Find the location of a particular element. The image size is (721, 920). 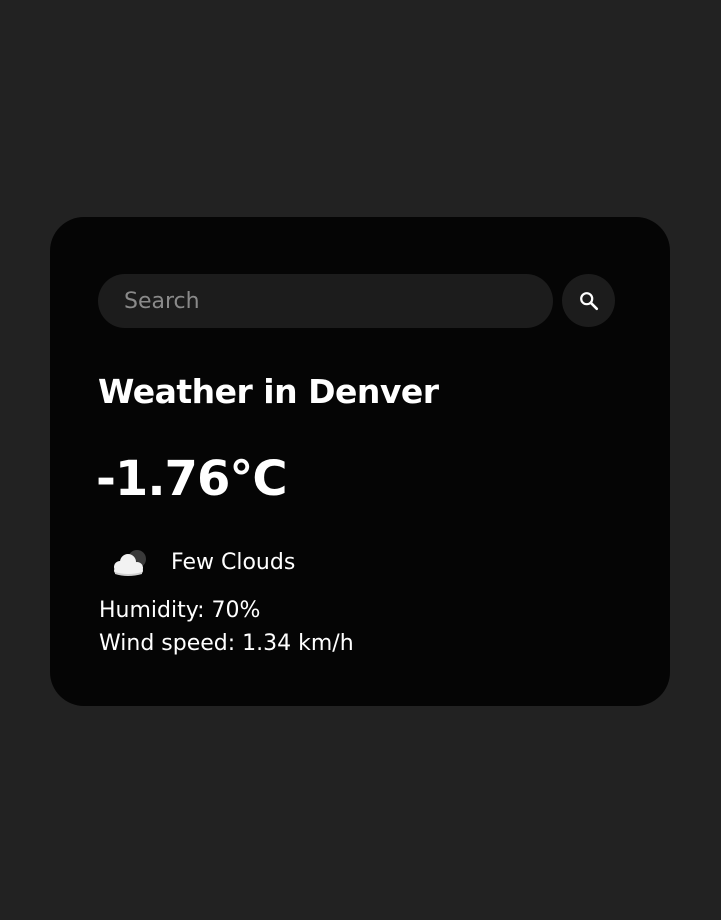

search-button is located at coordinates (588, 300).